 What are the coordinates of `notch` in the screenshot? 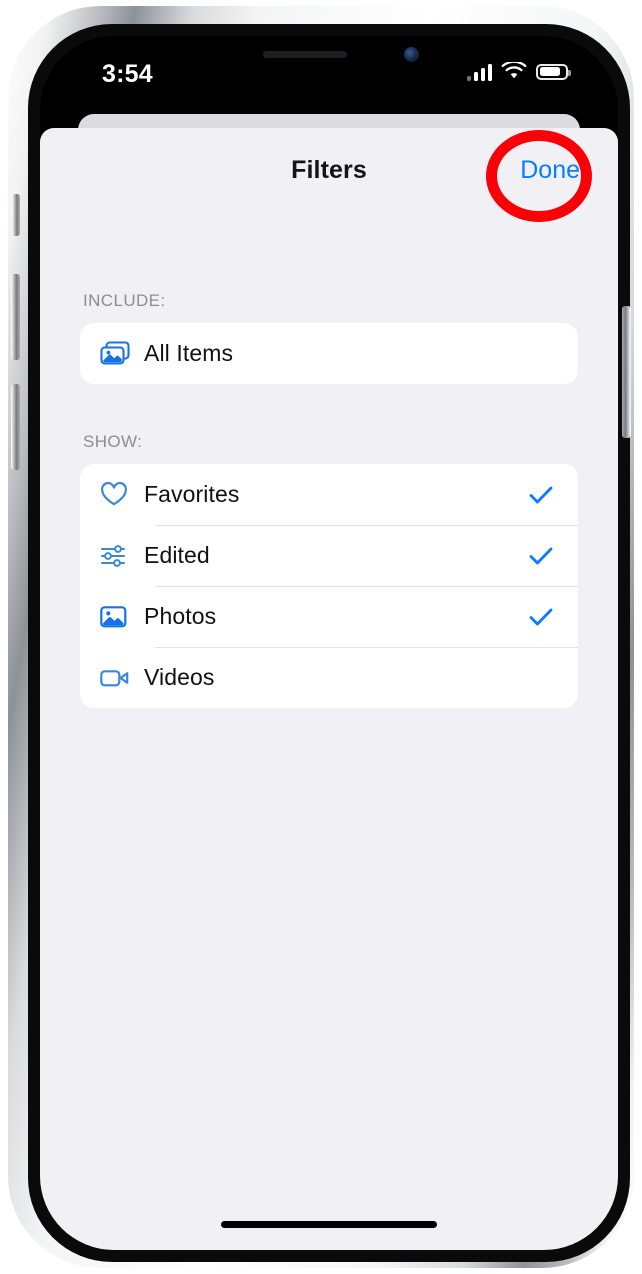 It's located at (329, 54).